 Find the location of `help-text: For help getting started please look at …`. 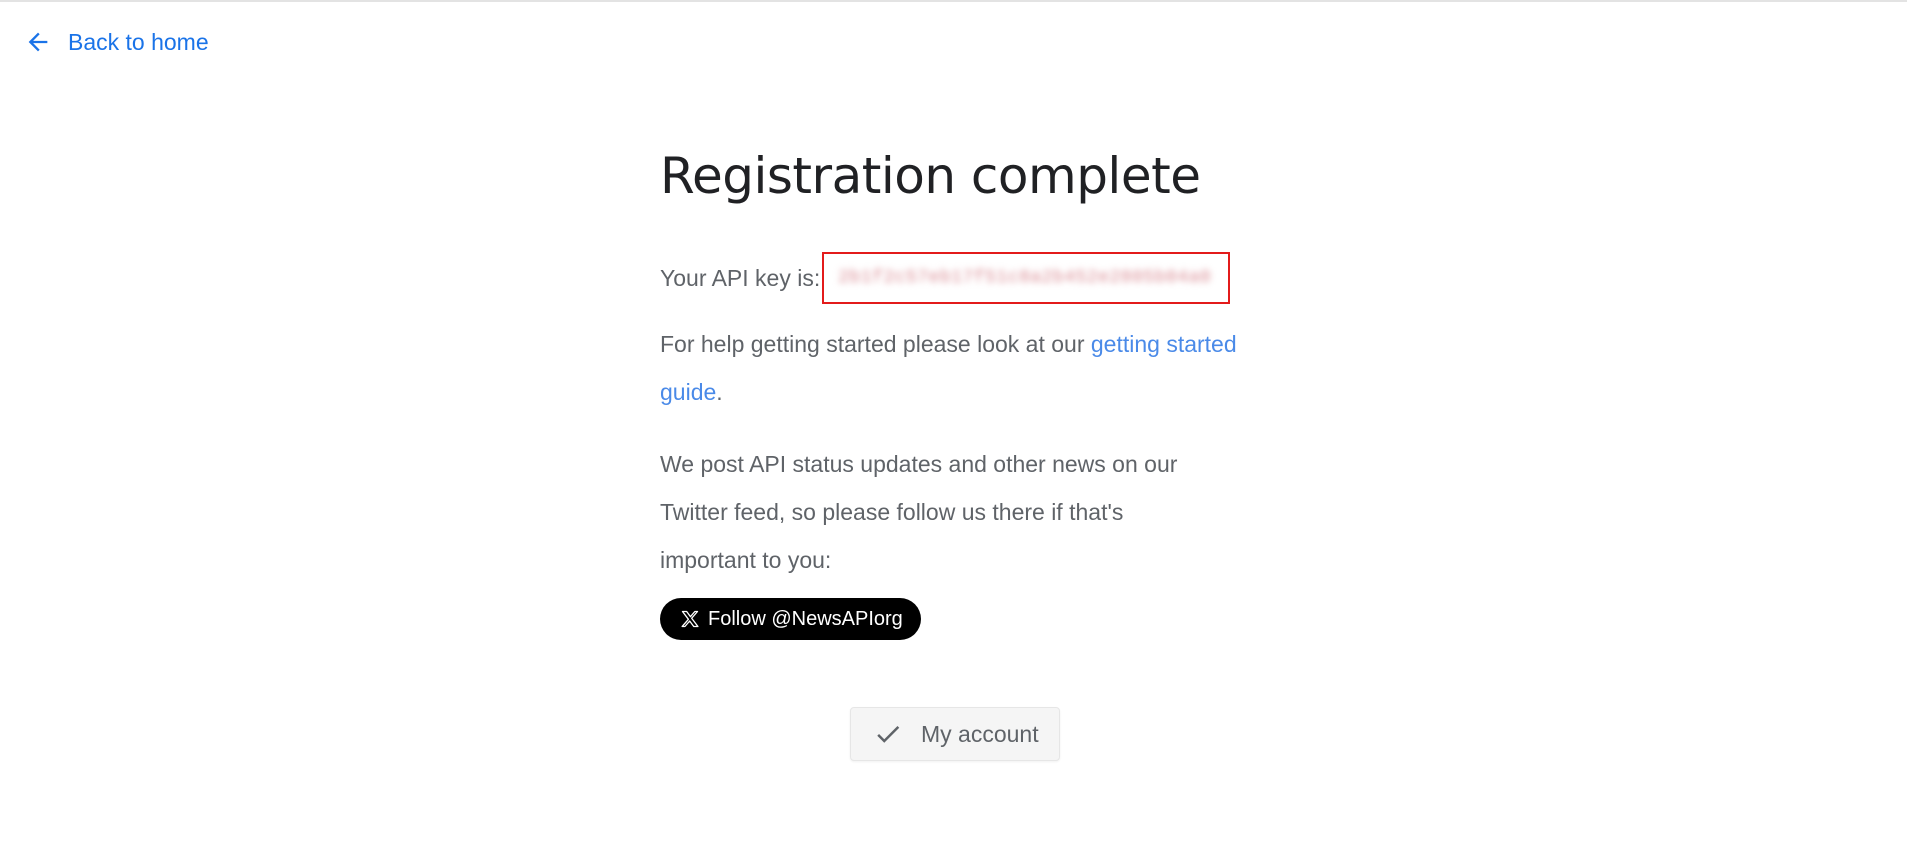

help-text: For help getting started please look at … is located at coordinates (960, 368).